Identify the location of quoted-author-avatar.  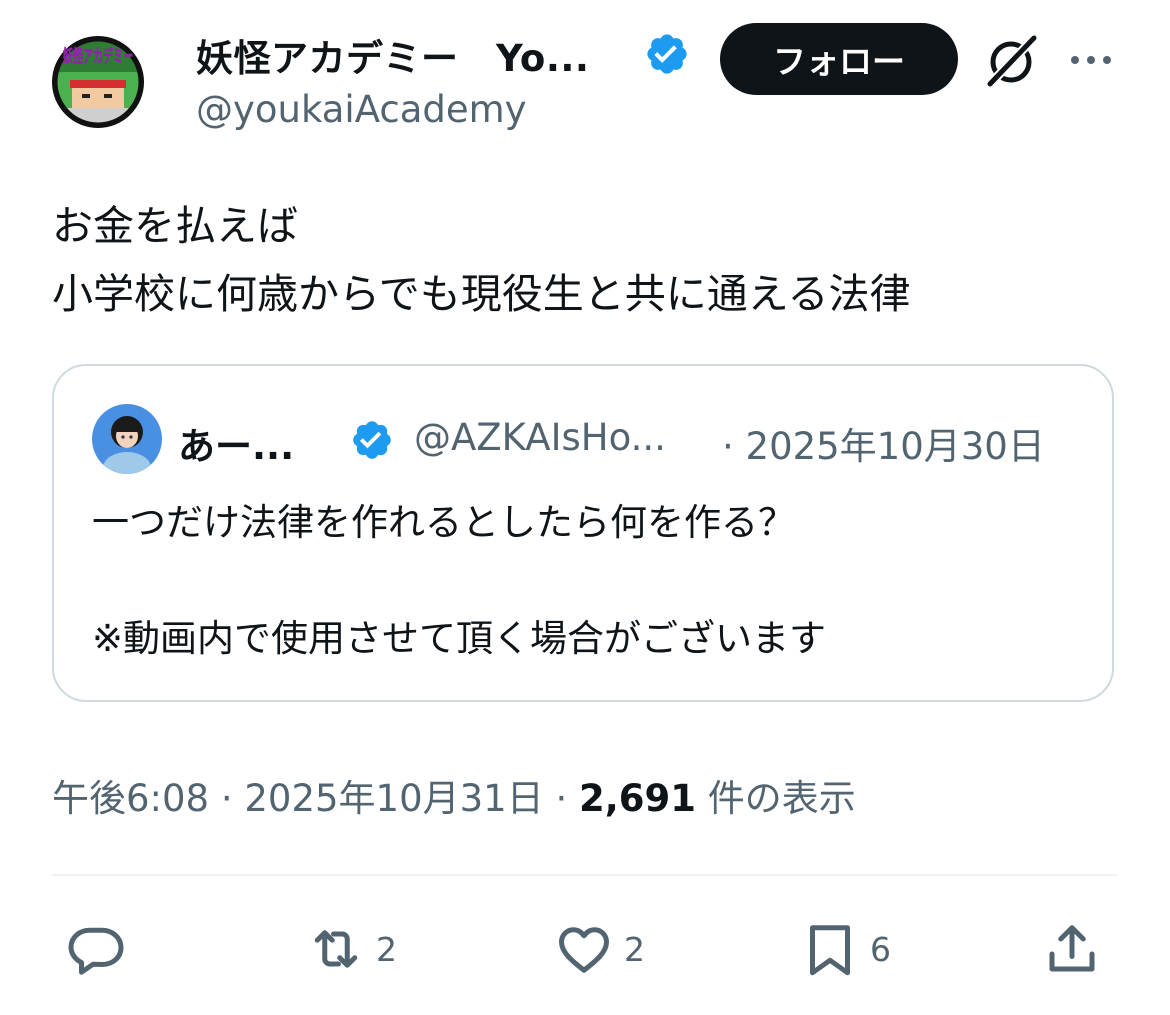
(127, 439).